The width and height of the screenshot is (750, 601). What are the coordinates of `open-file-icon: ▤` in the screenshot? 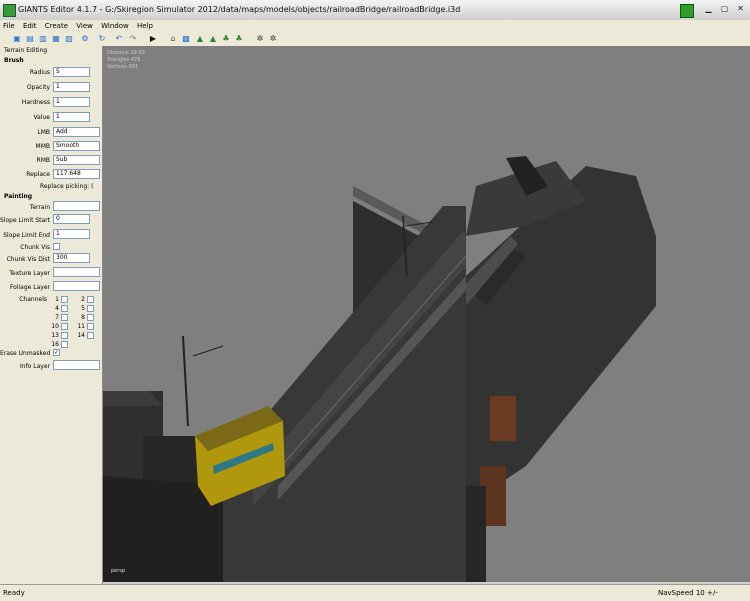 It's located at (30, 39).